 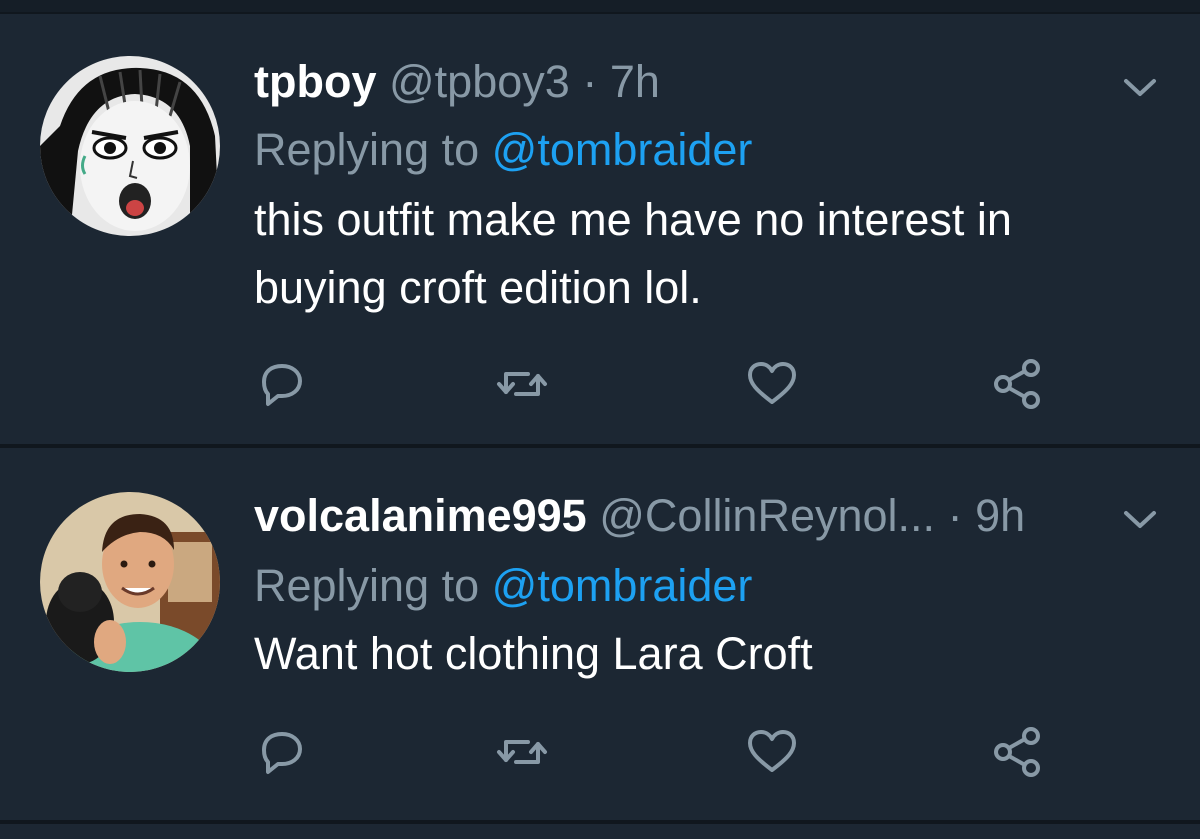 I want to click on display-name: volcalanime995, so click(x=420, y=515).